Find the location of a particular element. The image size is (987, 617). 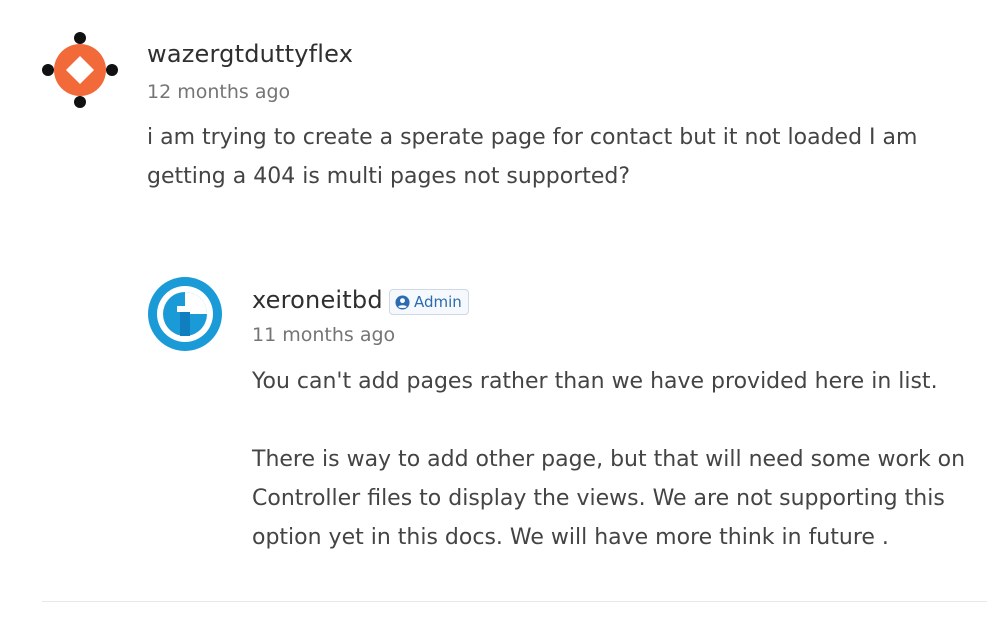

admin-badge-label: Admin is located at coordinates (438, 302).